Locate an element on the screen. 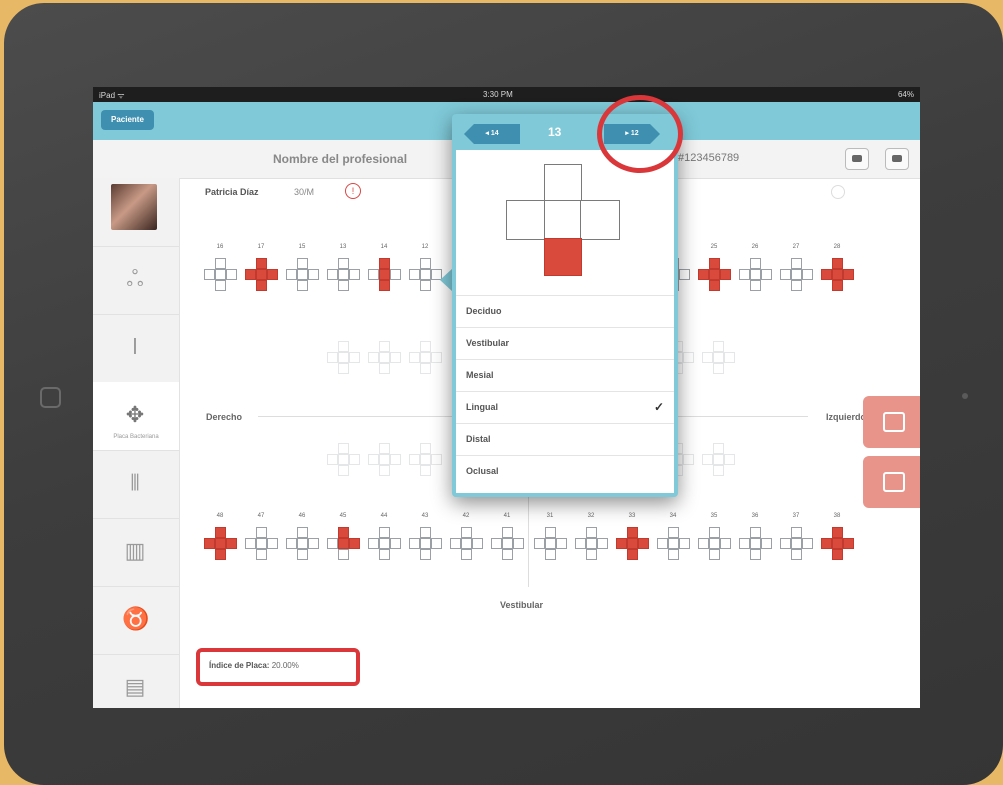  carrier-label: iPad ᯤ is located at coordinates (112, 95).